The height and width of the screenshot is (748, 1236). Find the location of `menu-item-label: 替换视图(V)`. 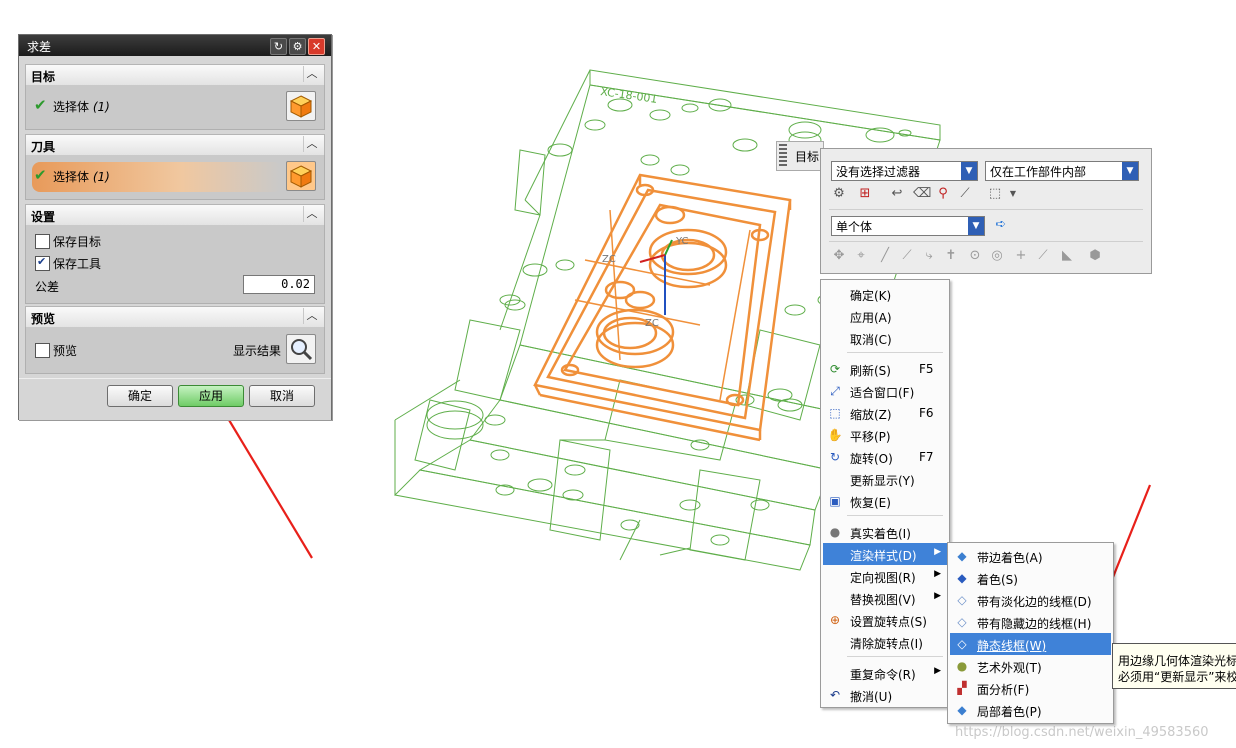

menu-item-label: 替换视图(V) is located at coordinates (883, 600).